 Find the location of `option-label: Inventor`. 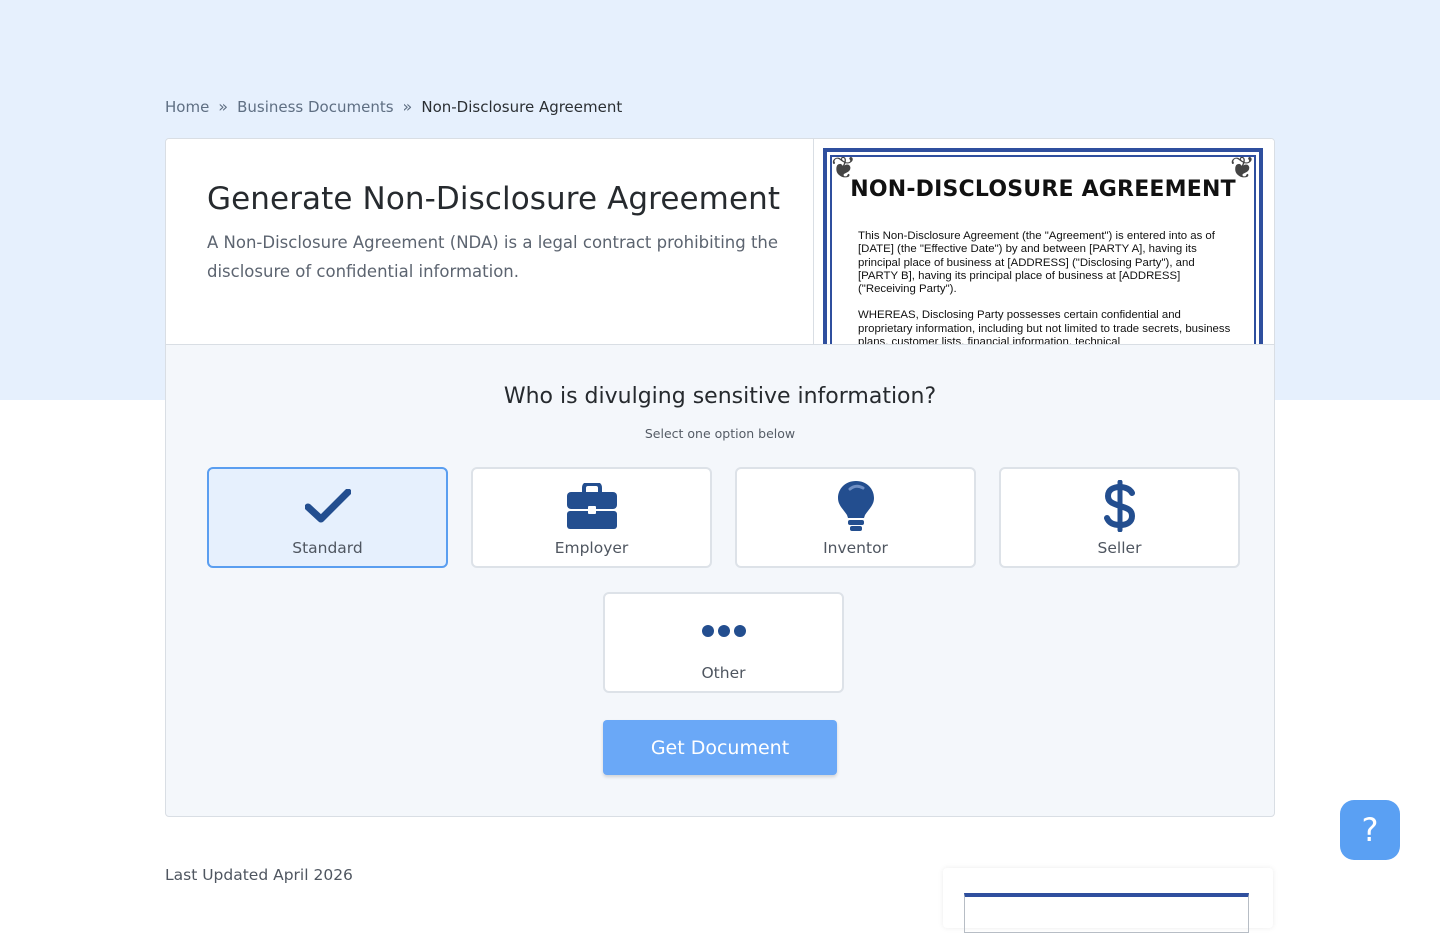

option-label: Inventor is located at coordinates (855, 548).